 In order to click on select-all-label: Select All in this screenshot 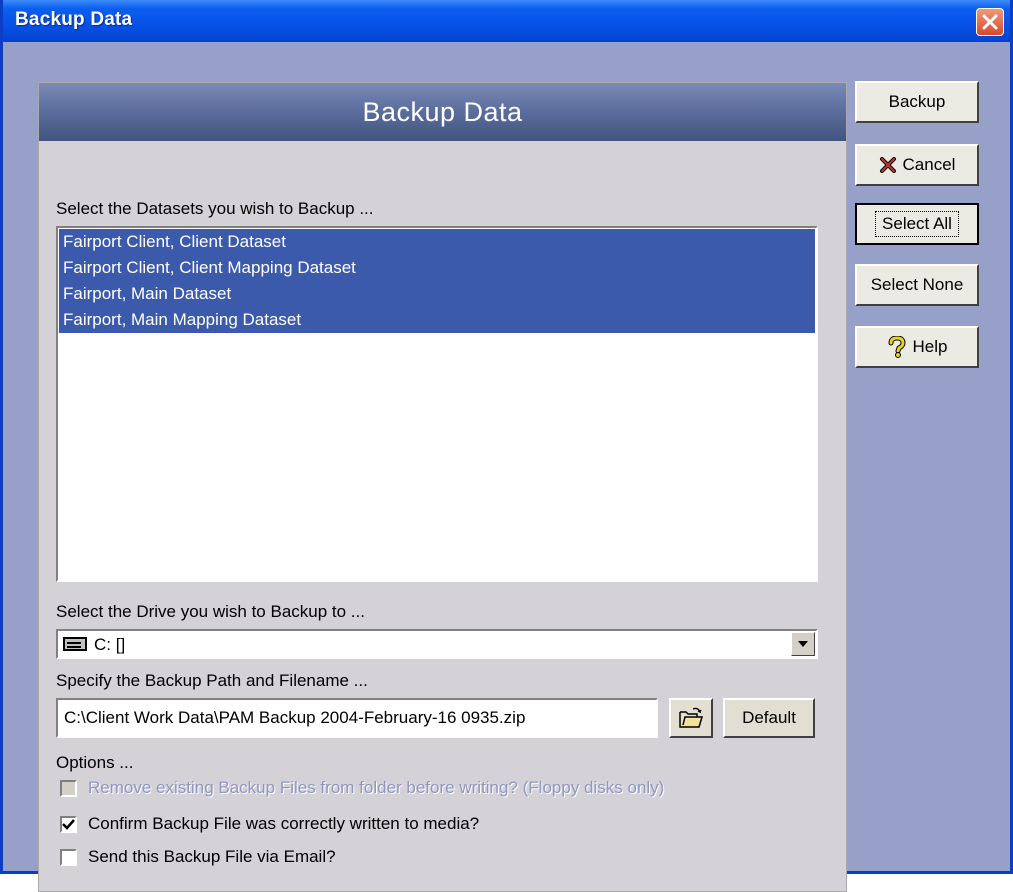, I will do `click(917, 224)`.